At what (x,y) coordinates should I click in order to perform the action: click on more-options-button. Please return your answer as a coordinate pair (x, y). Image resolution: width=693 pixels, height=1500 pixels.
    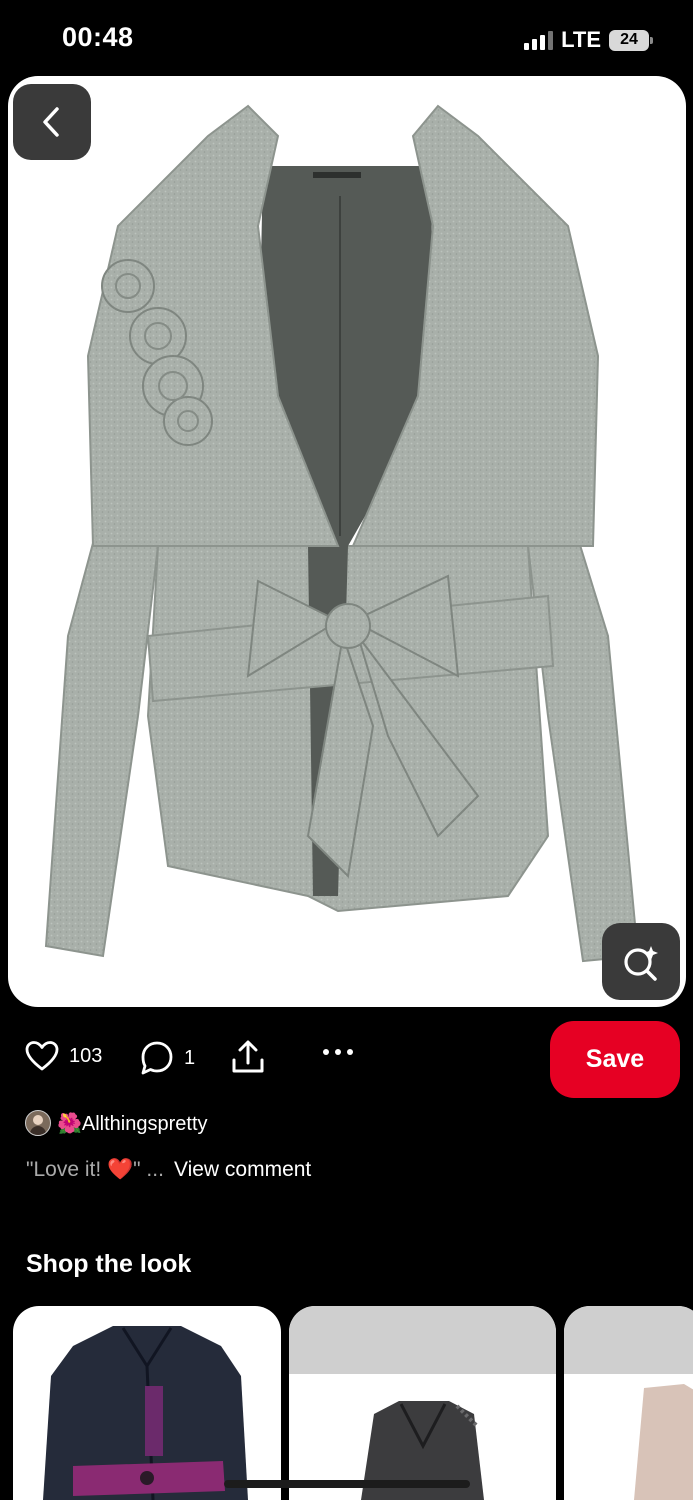
    Looking at the image, I should click on (338, 1052).